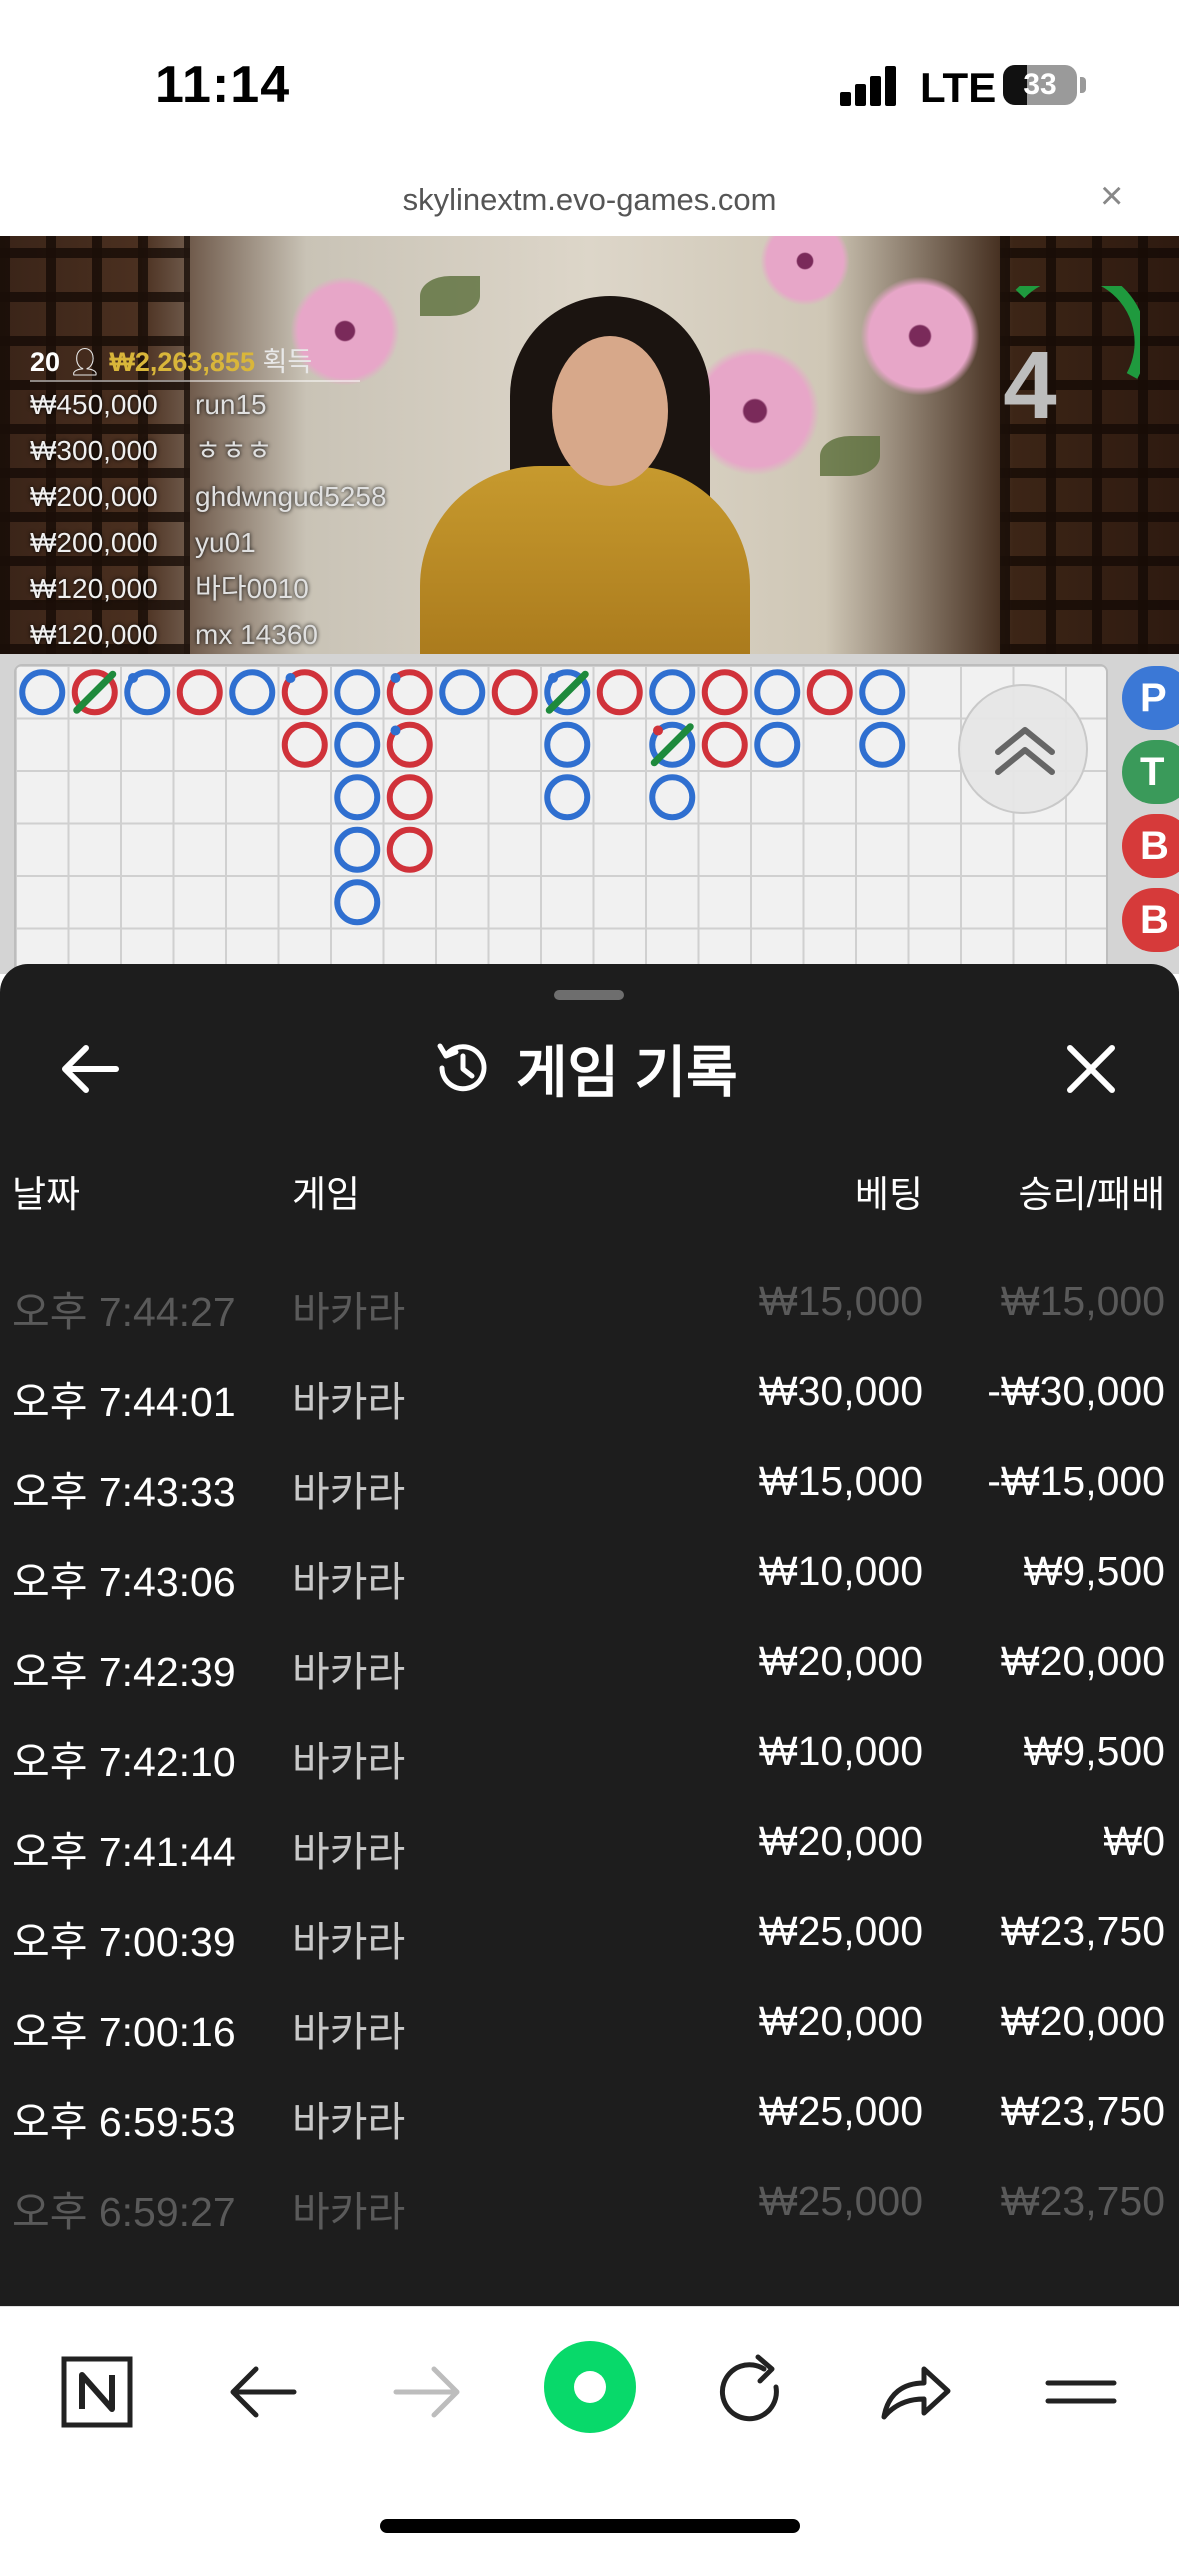 The height and width of the screenshot is (2556, 1179). I want to click on winner-row: ₩120,000 mx 14360, so click(220, 633).